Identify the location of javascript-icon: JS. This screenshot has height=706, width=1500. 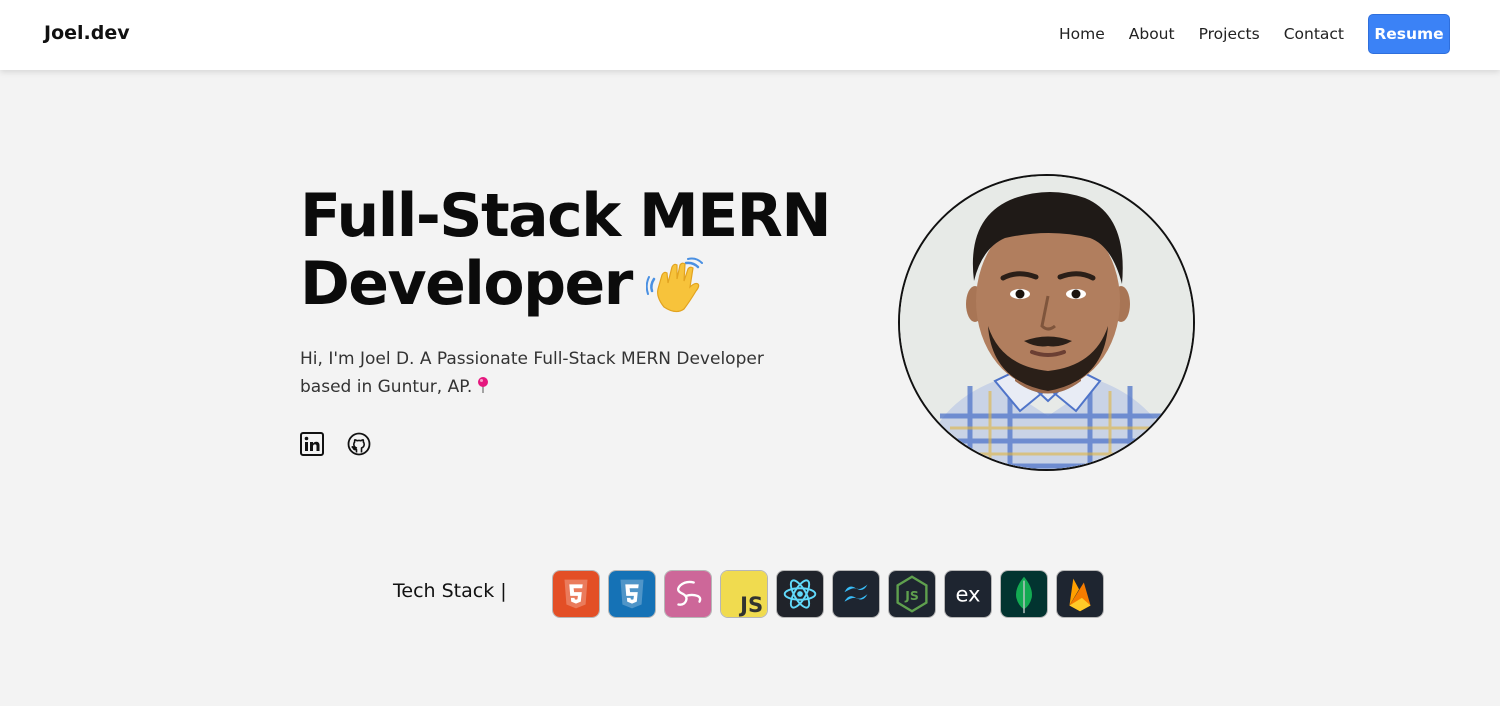
(744, 594).